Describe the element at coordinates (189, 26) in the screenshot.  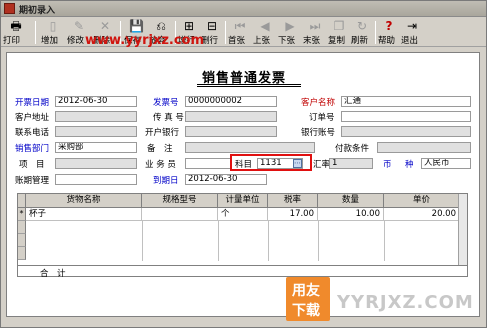
I see `insert-row-icon: ⊞` at that location.